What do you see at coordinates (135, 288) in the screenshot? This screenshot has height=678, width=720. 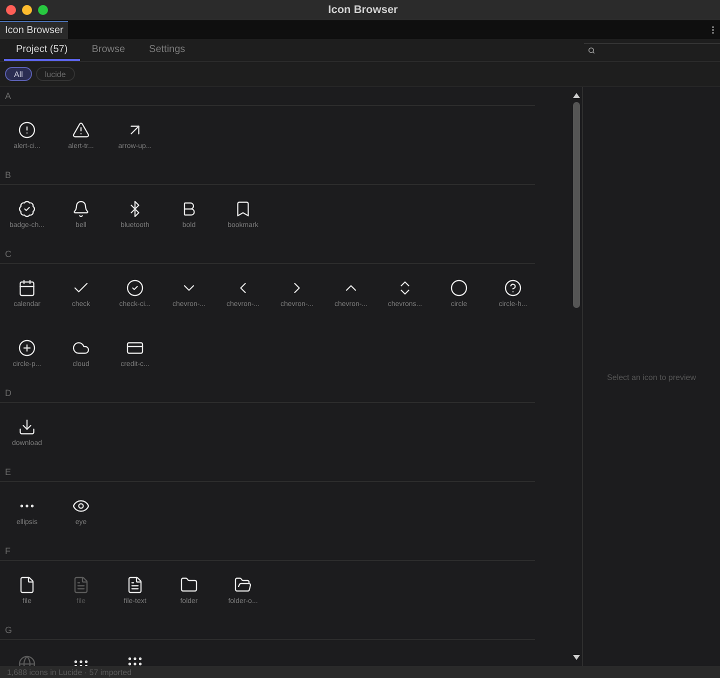 I see `check-circle-icon` at bounding box center [135, 288].